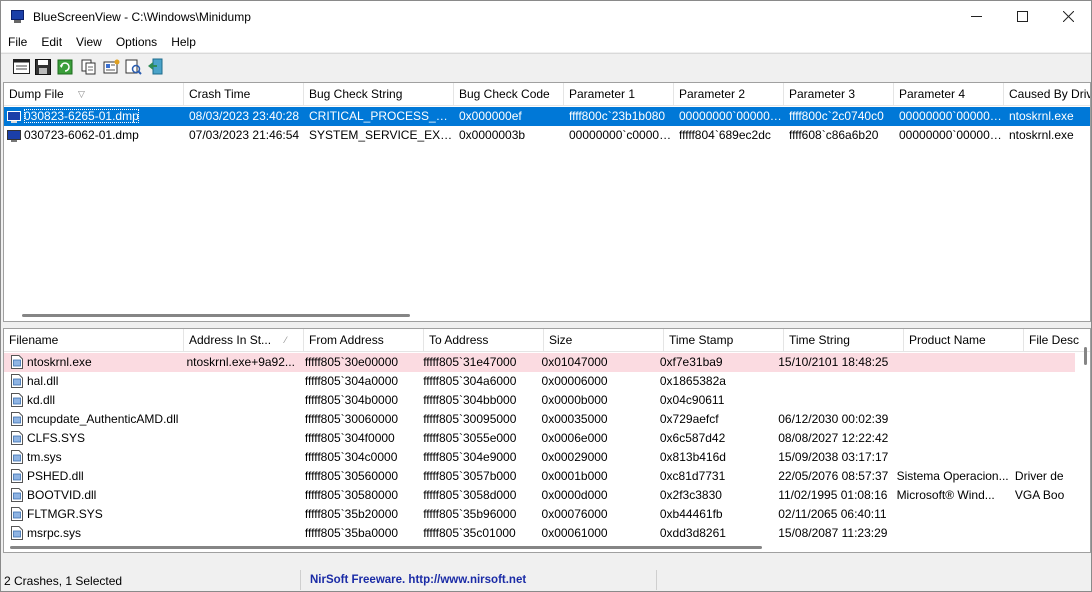 The width and height of the screenshot is (1092, 592). Describe the element at coordinates (617, 116) in the screenshot. I see `parameter-1-cell: ffff800c`23b1b080` at that location.